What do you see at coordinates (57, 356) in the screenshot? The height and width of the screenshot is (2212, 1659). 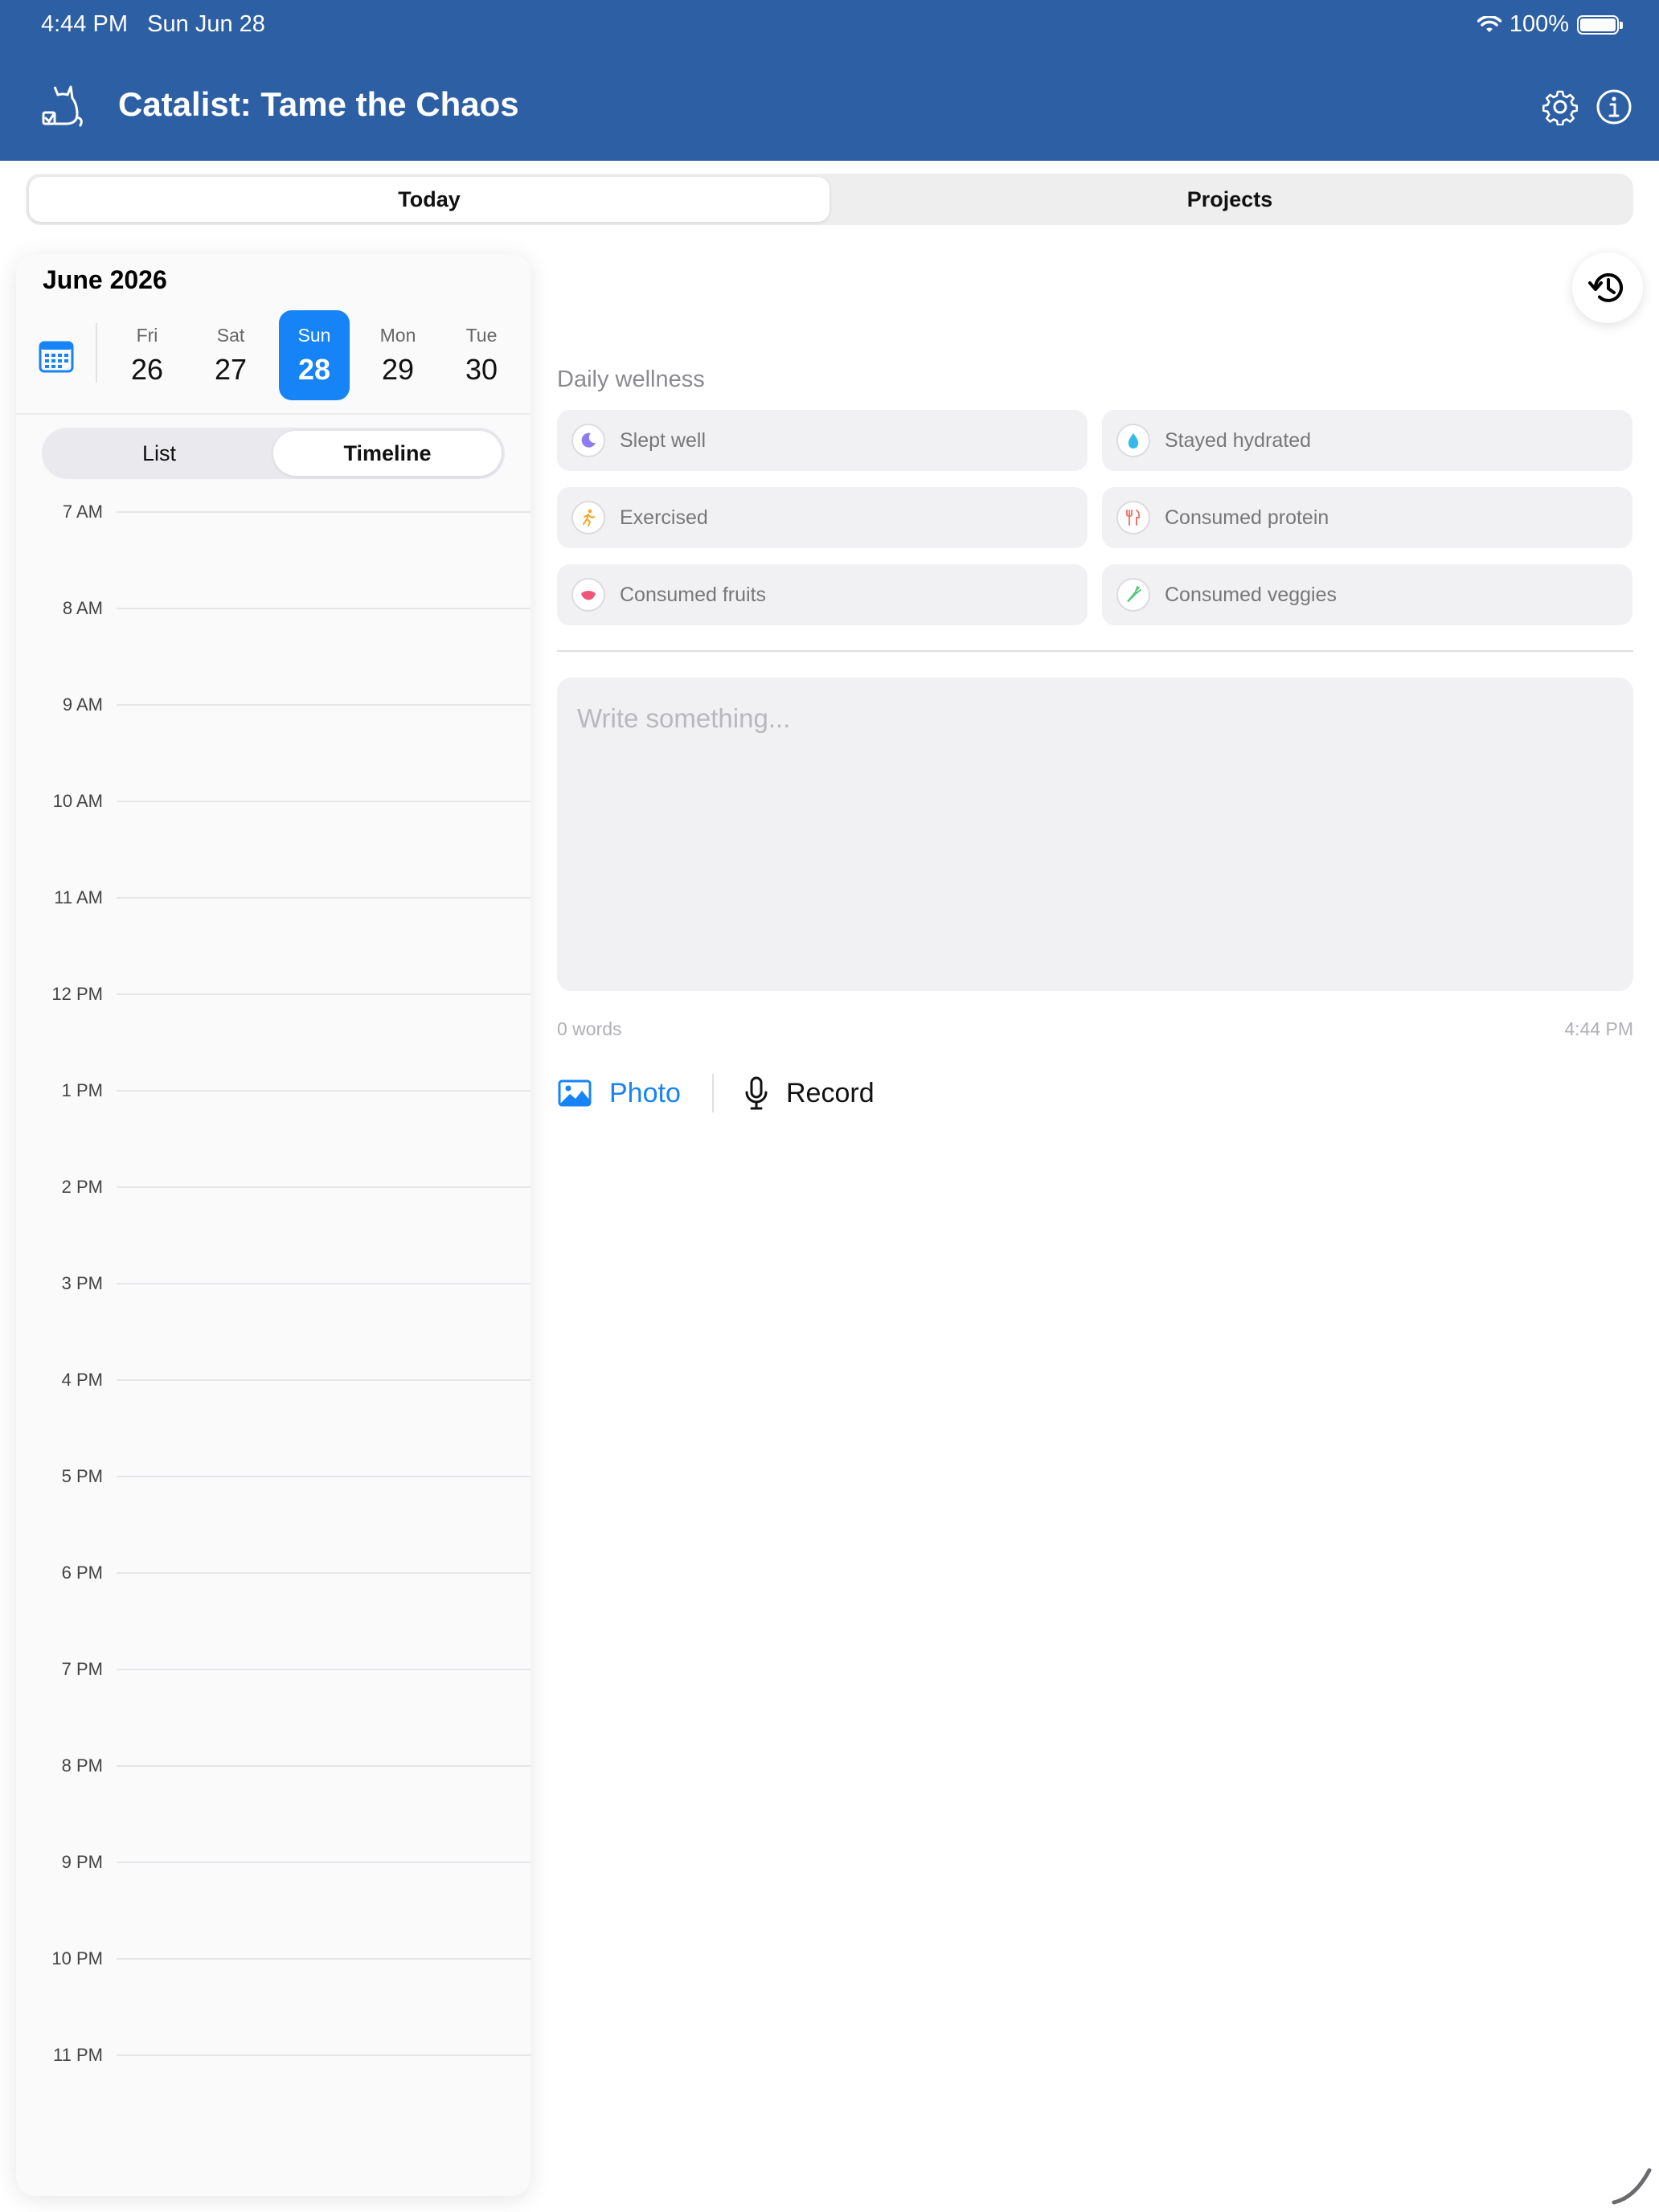 I see `calendar-icon` at bounding box center [57, 356].